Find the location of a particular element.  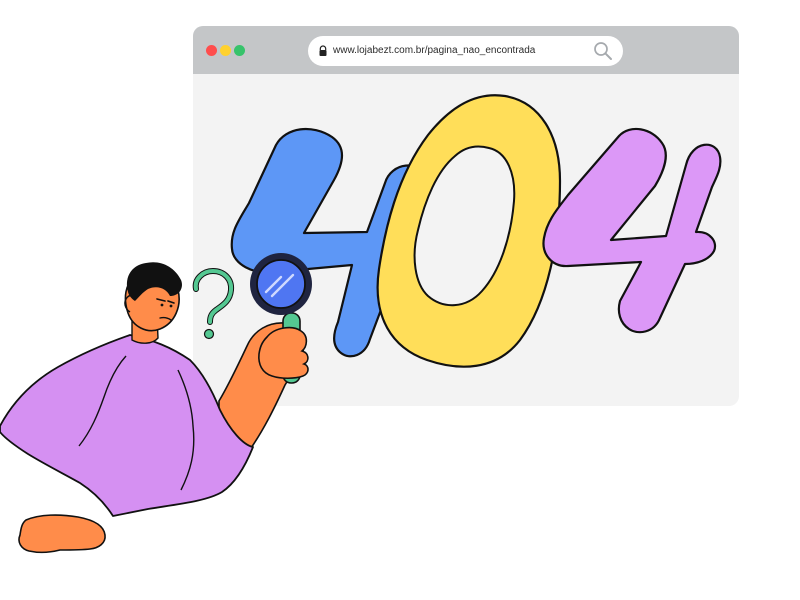

left-hand is located at coordinates (62, 534).